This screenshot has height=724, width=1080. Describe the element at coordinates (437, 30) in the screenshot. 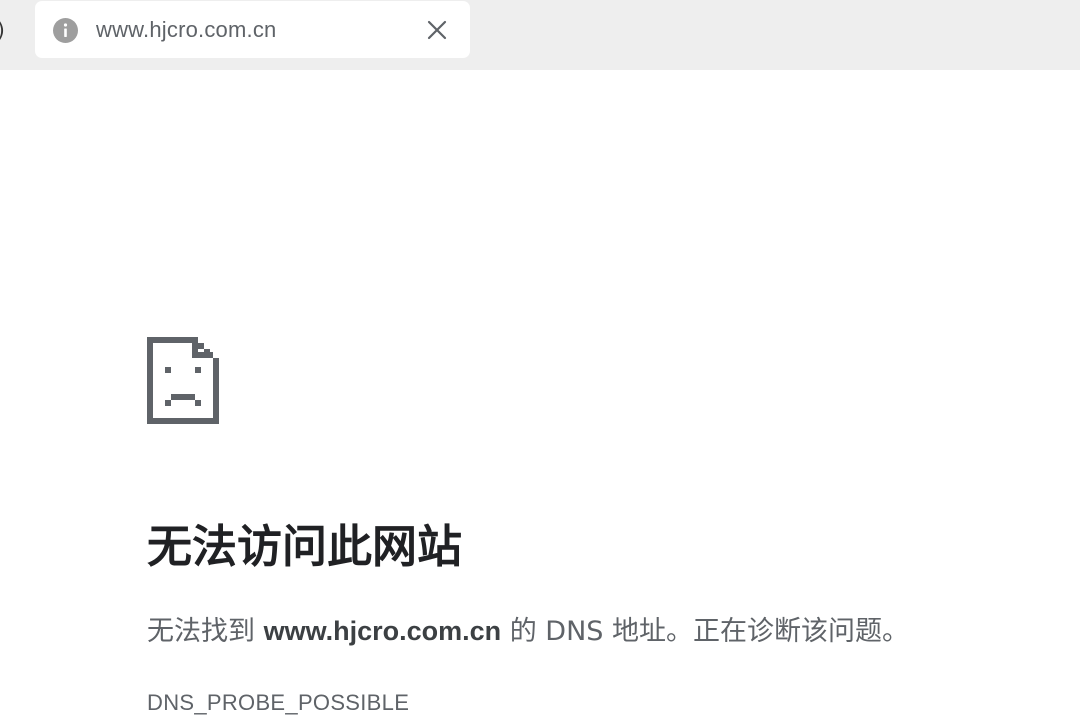

I see `close-icon` at that location.